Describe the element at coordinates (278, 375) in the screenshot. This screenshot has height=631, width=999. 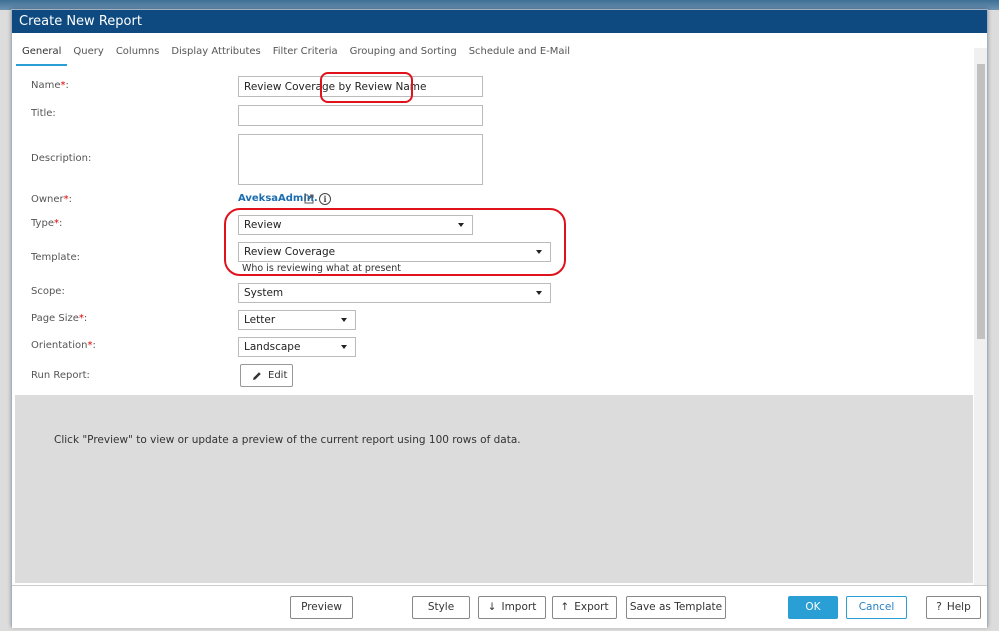
I see `edit-button-label: Edit` at that location.